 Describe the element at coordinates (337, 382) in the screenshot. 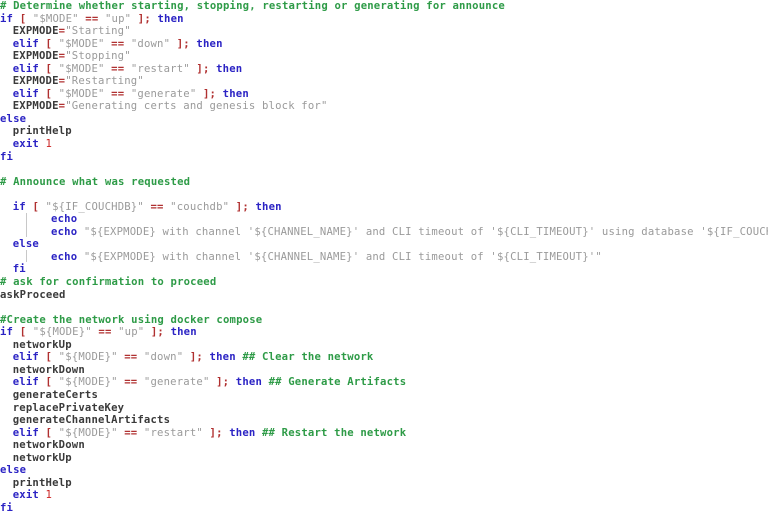

I see `code-token-comment: ## Generate Artifacts` at that location.